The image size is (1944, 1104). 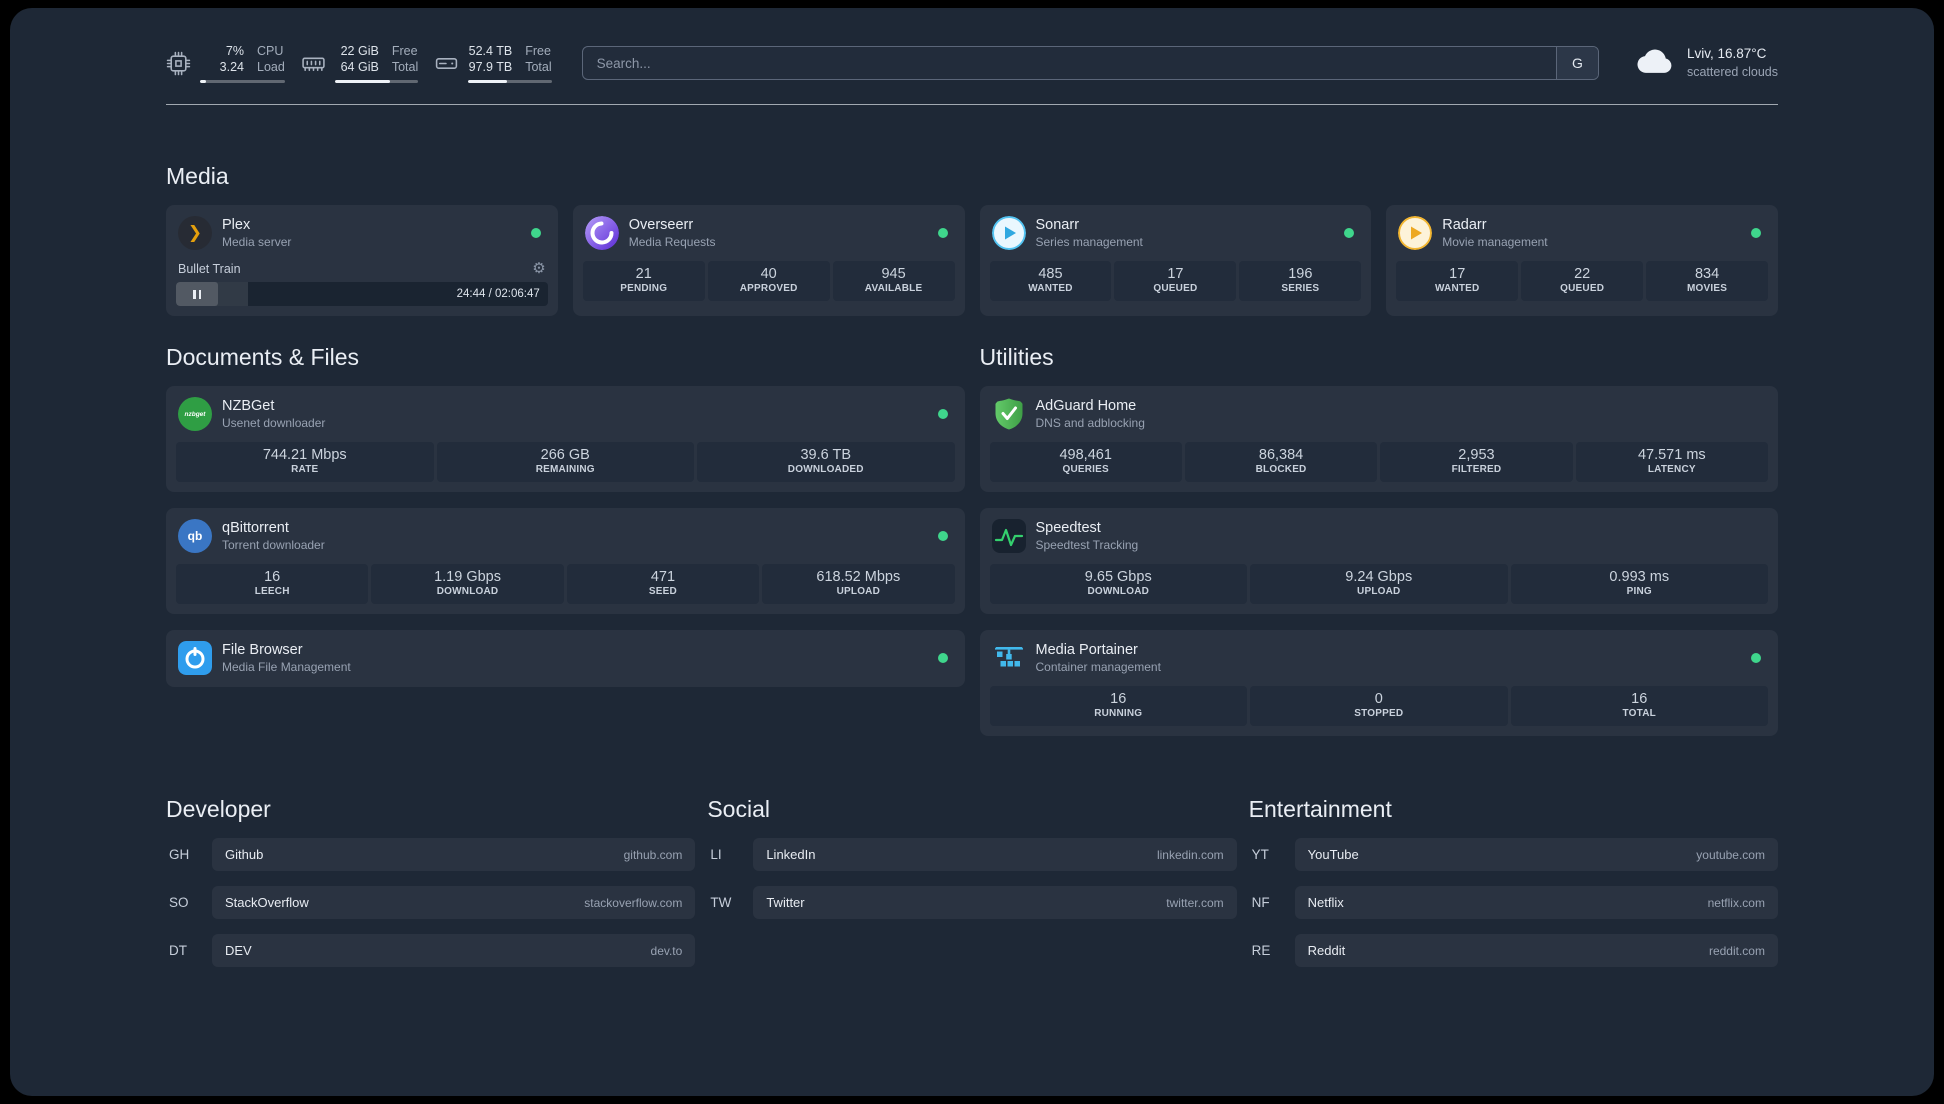 I want to click on bookmark-item-stackoverflow: SO StackOverflow stackoverflow.com, so click(x=431, y=902).